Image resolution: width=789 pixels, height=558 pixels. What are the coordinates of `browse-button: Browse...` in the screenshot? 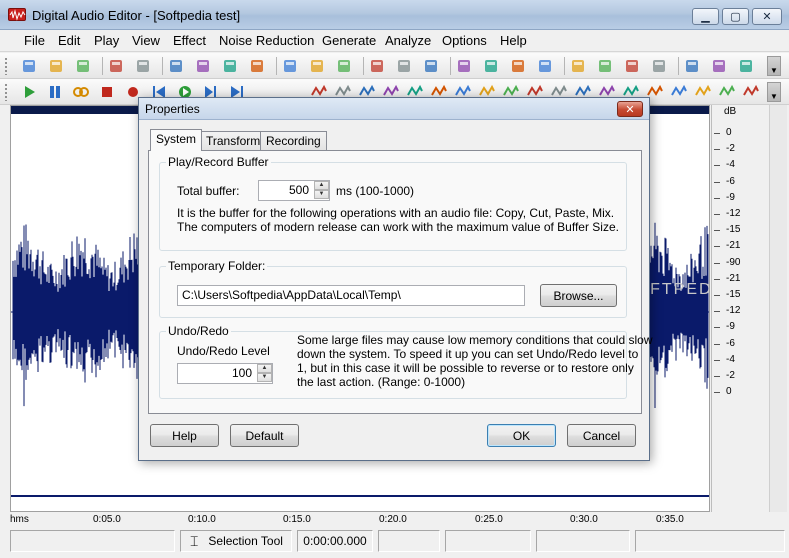 It's located at (578, 295).